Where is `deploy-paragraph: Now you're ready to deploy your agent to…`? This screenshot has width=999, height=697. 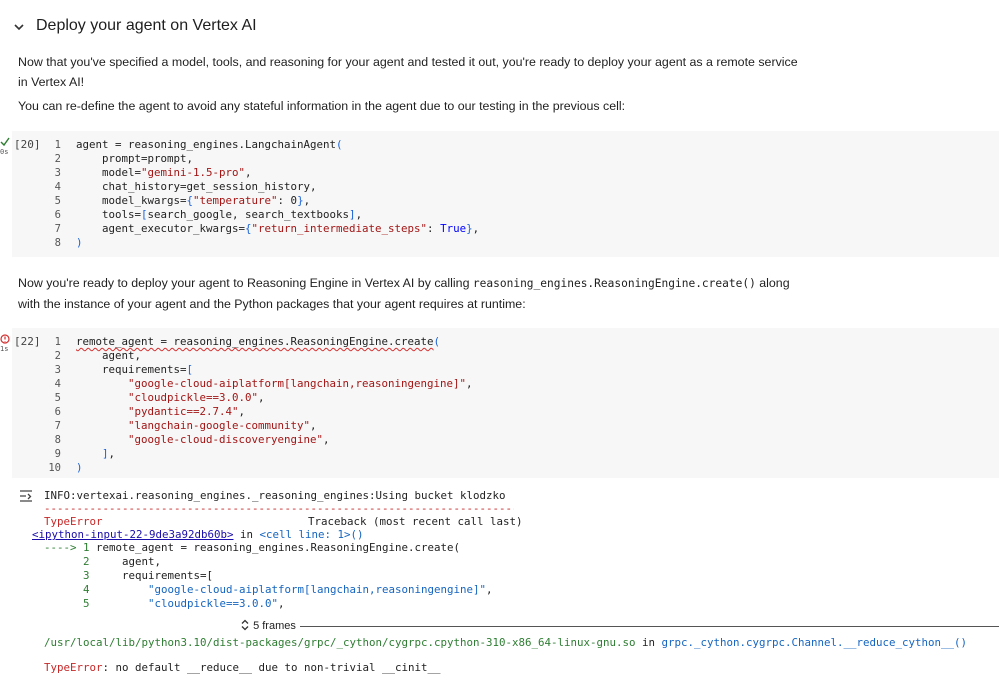
deploy-paragraph: Now you're ready to deploy your agent to… is located at coordinates (408, 293).